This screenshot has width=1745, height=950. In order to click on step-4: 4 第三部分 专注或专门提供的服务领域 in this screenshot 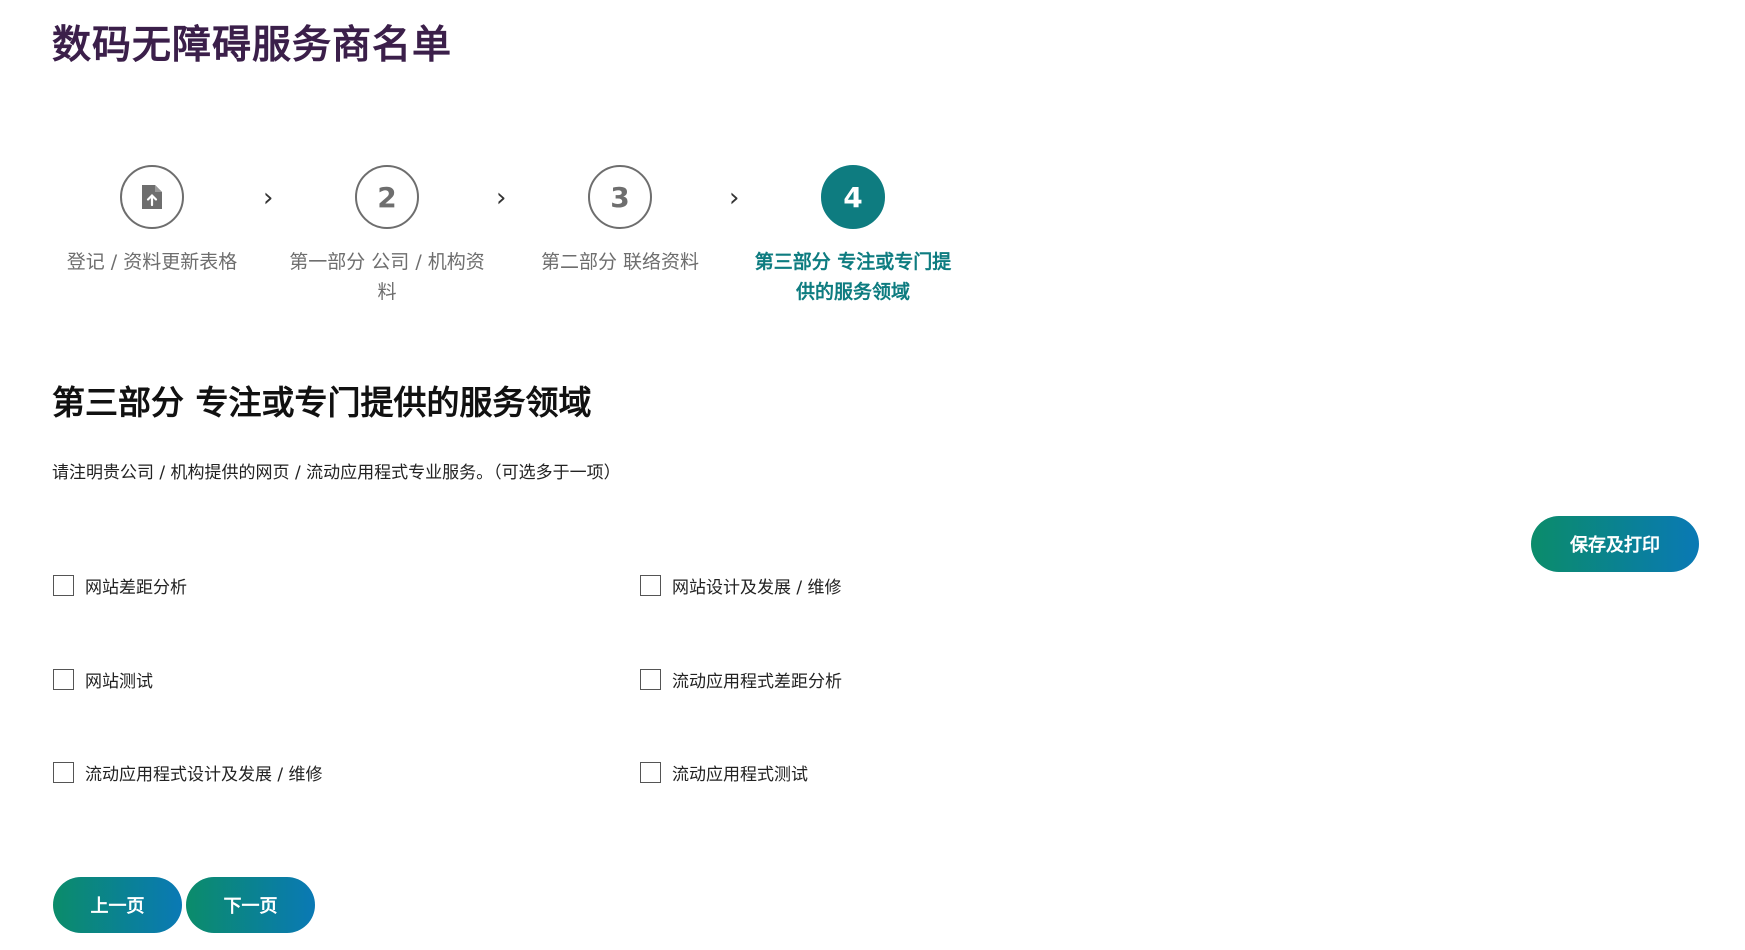, I will do `click(853, 236)`.